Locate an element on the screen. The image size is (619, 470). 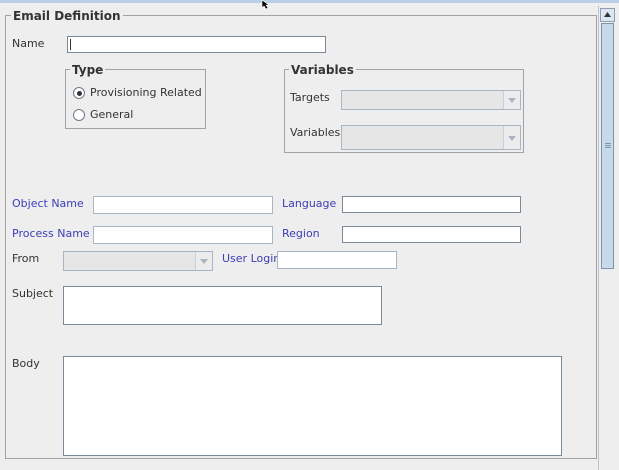
subject-label: Subject is located at coordinates (33, 293).